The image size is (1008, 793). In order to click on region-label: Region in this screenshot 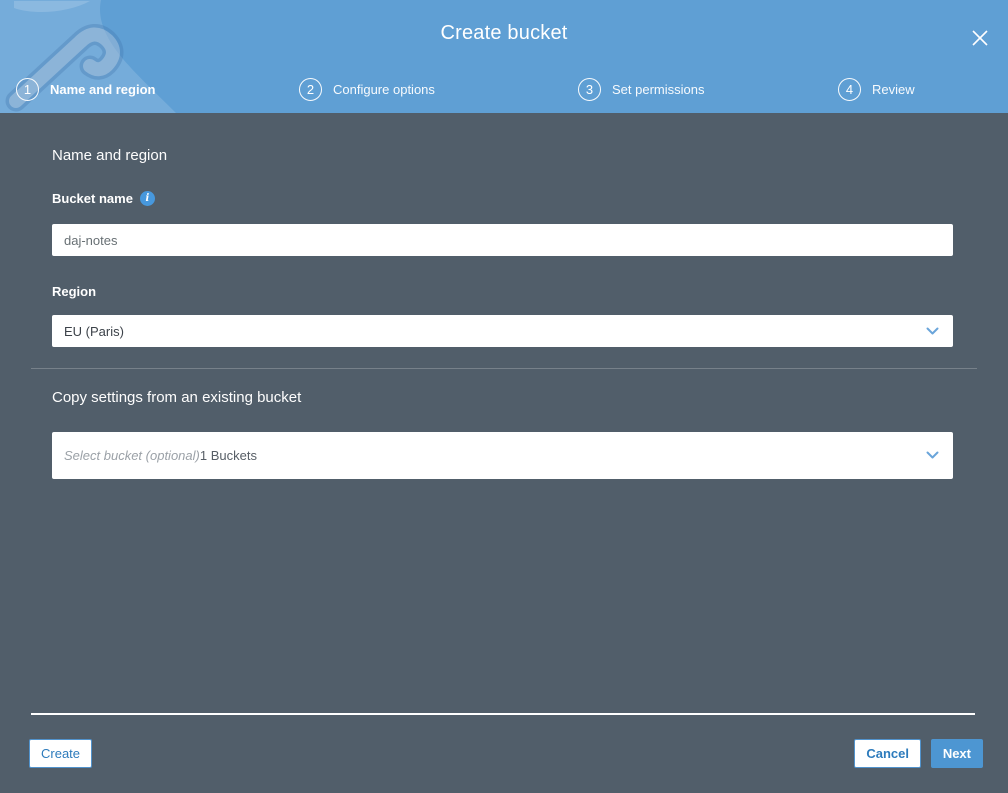, I will do `click(74, 291)`.